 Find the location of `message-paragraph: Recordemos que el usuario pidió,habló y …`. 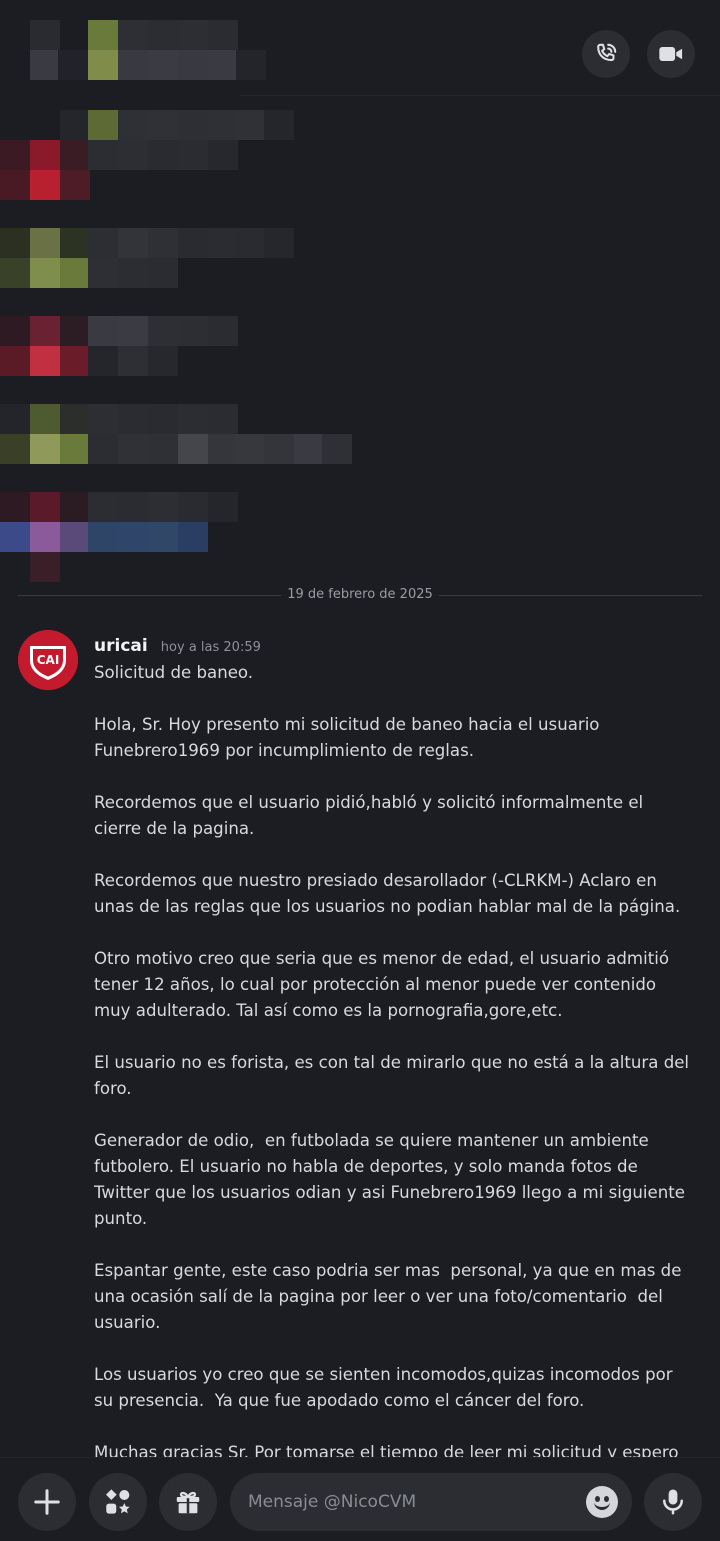

message-paragraph: Recordemos que el usuario pidió,habló y … is located at coordinates (371, 815).